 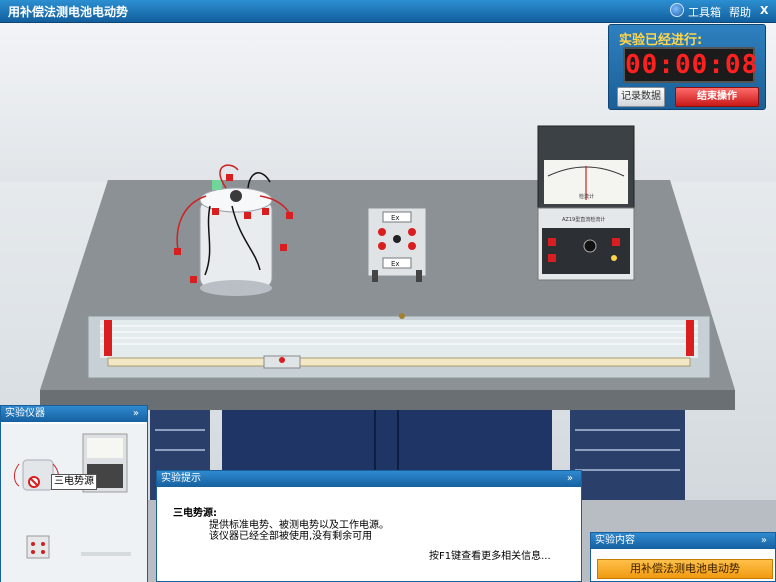 What do you see at coordinates (661, 40) in the screenshot?
I see `timer-label: 实验已经进行:` at bounding box center [661, 40].